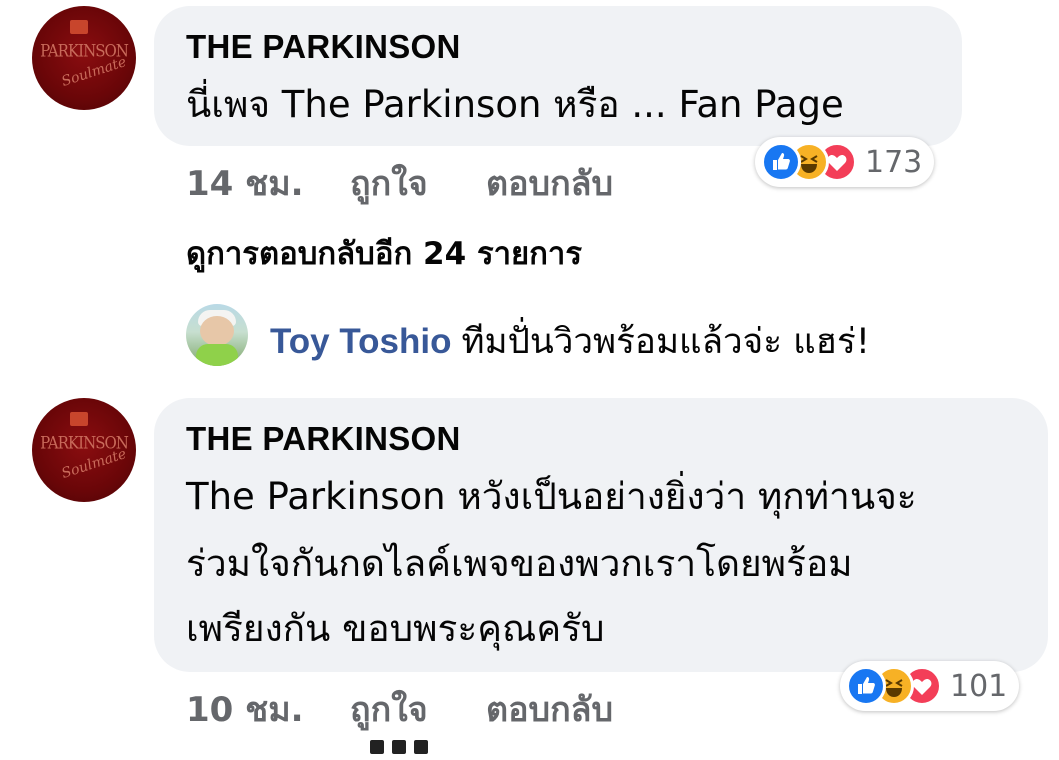 The height and width of the screenshot is (760, 1059). I want to click on reaction-summary: 101, so click(930, 686).